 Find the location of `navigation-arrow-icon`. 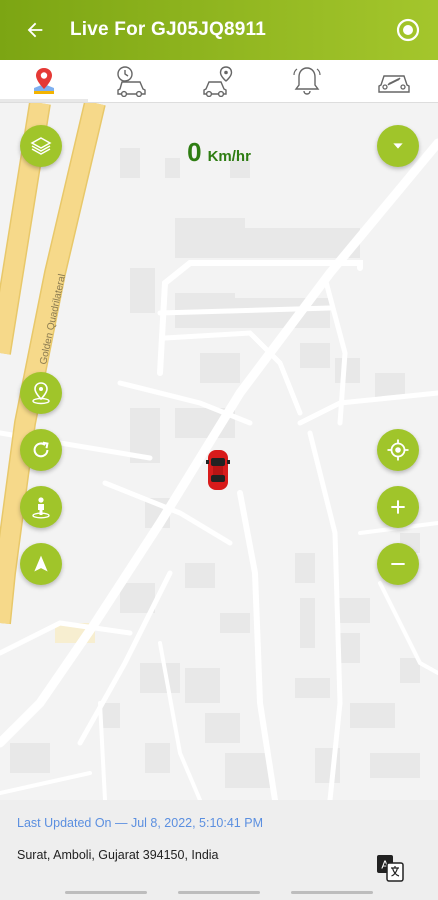

navigation-arrow-icon is located at coordinates (41, 563).